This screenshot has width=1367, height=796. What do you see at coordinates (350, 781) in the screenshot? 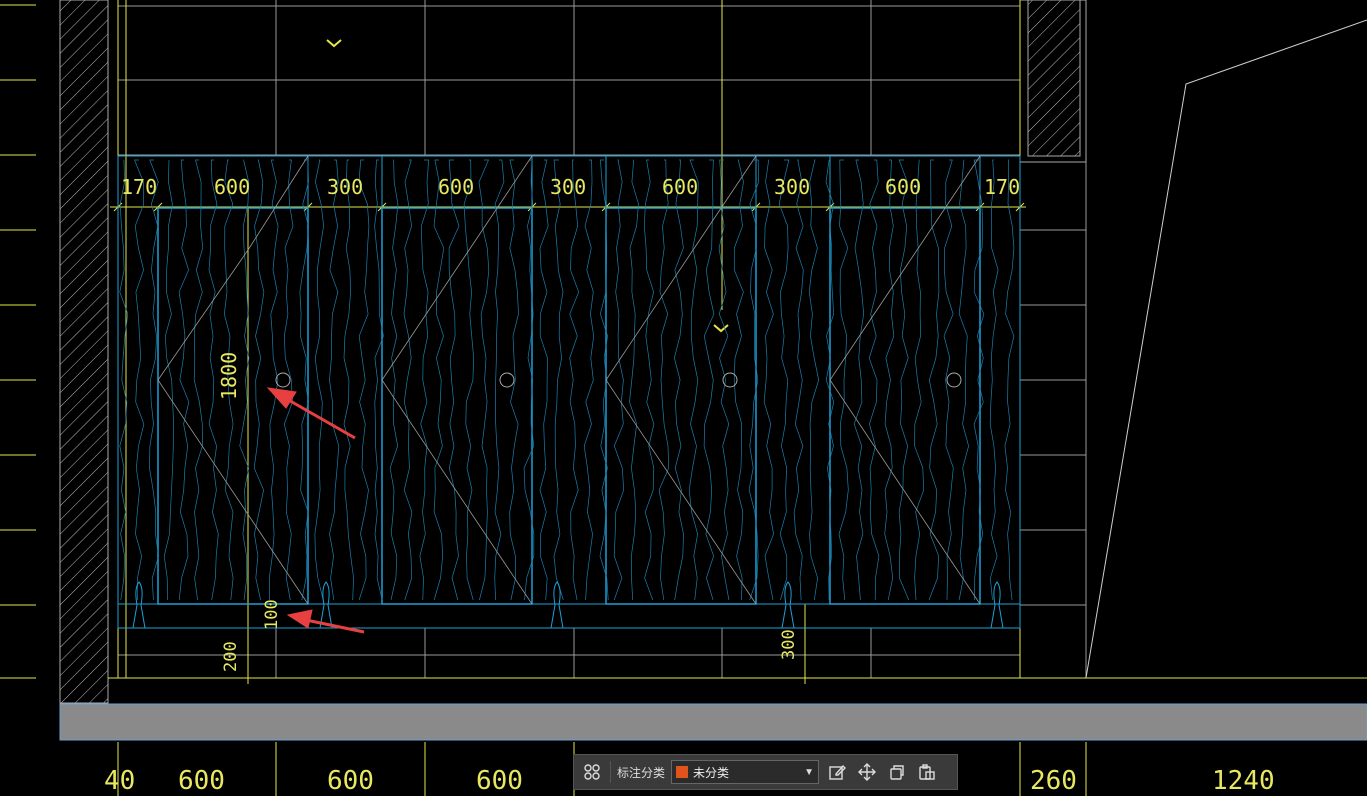
I see `bottom-dim-3: 600` at bounding box center [350, 781].